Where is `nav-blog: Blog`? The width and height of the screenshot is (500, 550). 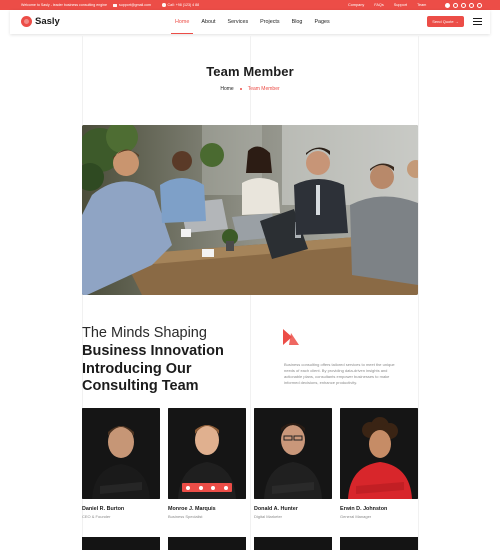
nav-blog: Blog is located at coordinates (297, 22).